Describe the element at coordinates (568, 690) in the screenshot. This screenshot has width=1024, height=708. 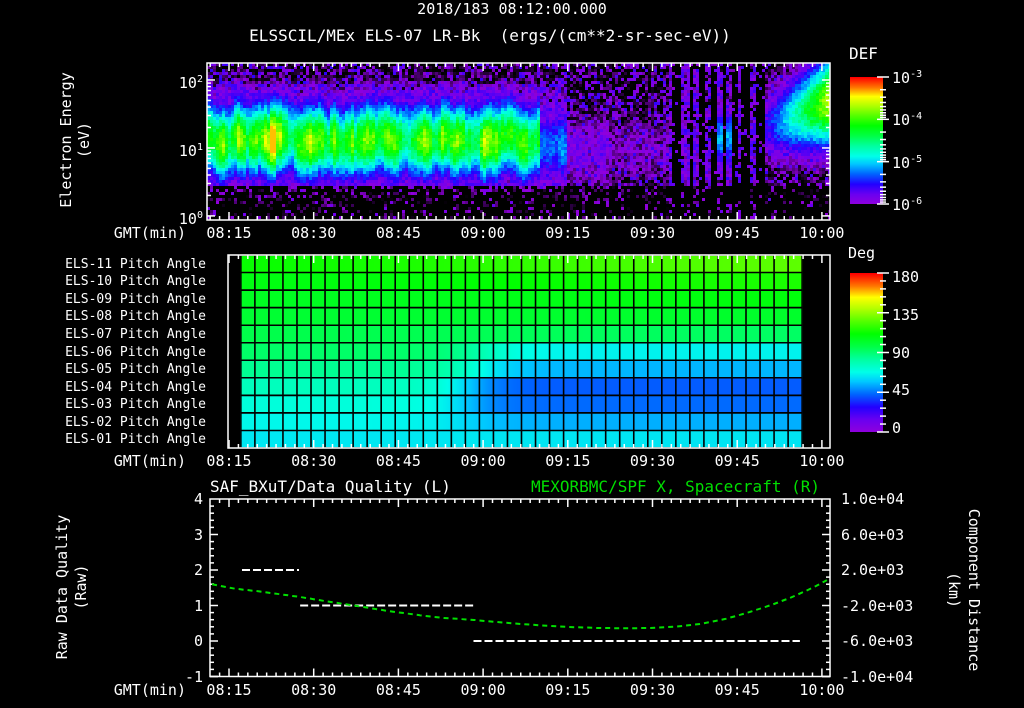
I see `time-label-quality-4: 09:15` at that location.